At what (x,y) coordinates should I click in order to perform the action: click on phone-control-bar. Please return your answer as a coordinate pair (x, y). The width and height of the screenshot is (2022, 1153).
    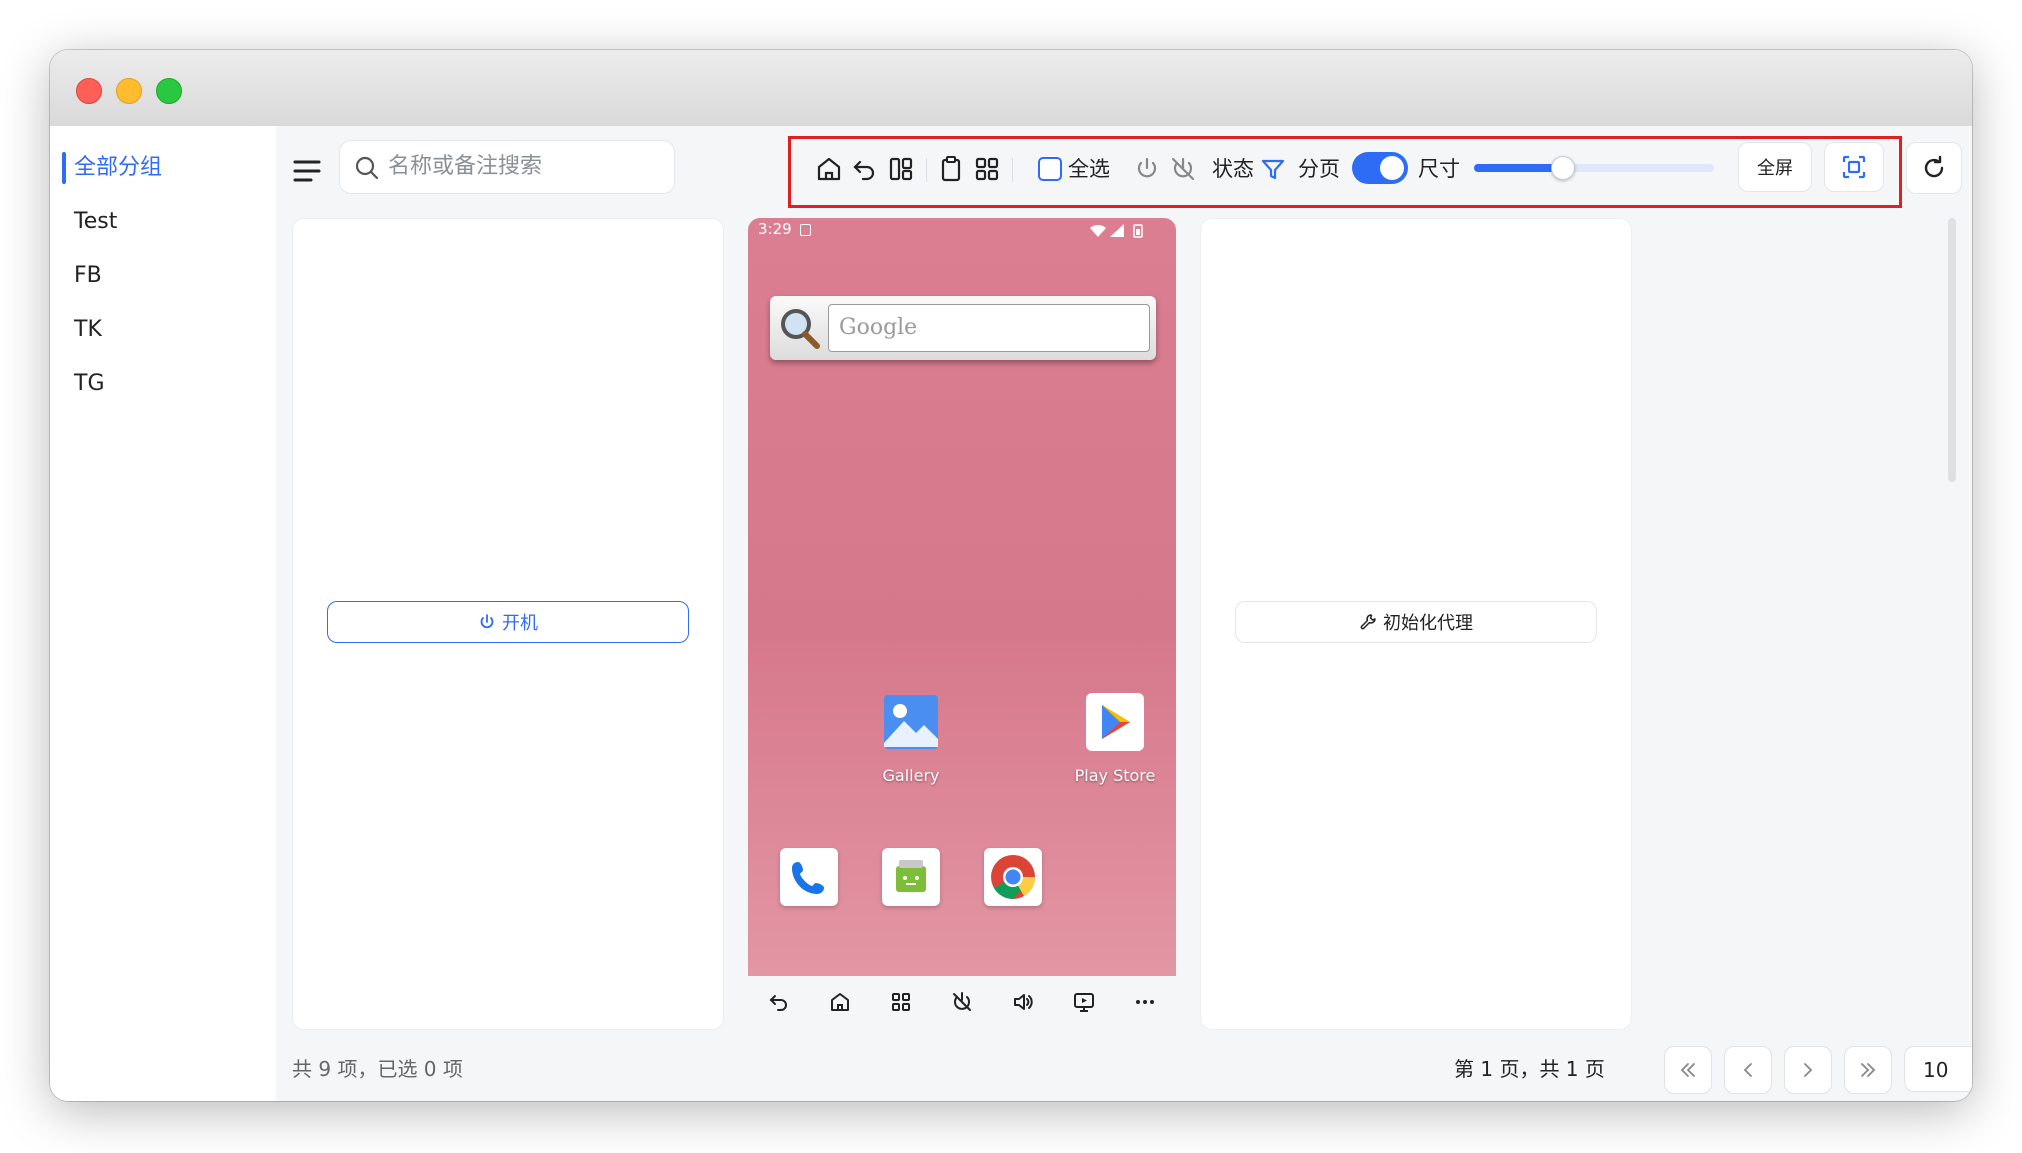
    Looking at the image, I should click on (962, 1002).